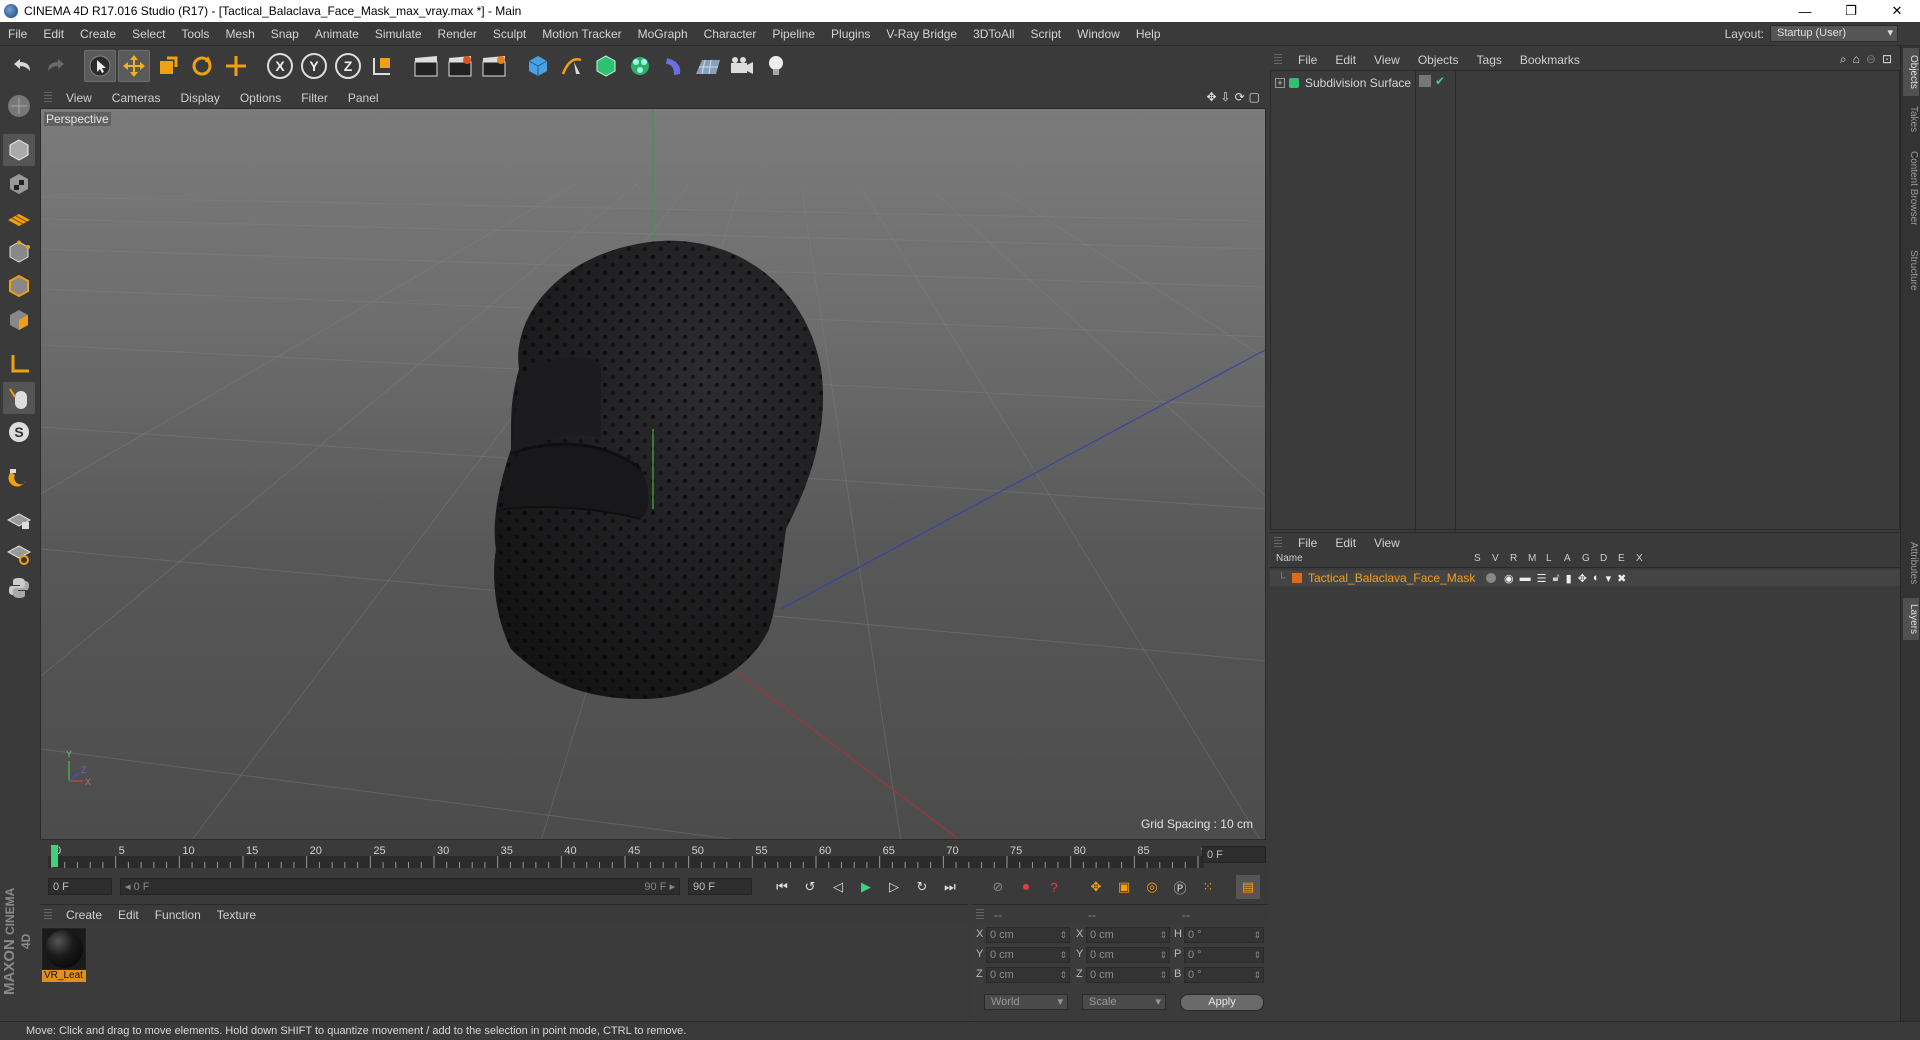  I want to click on menu-animate: Animate, so click(337, 34).